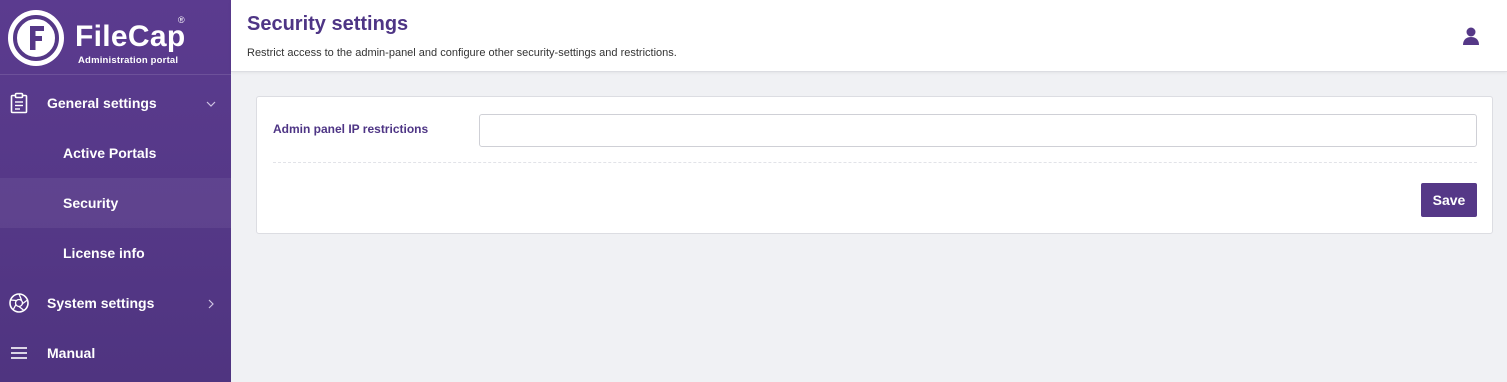 The image size is (1507, 382). I want to click on save-button: Save, so click(1449, 200).